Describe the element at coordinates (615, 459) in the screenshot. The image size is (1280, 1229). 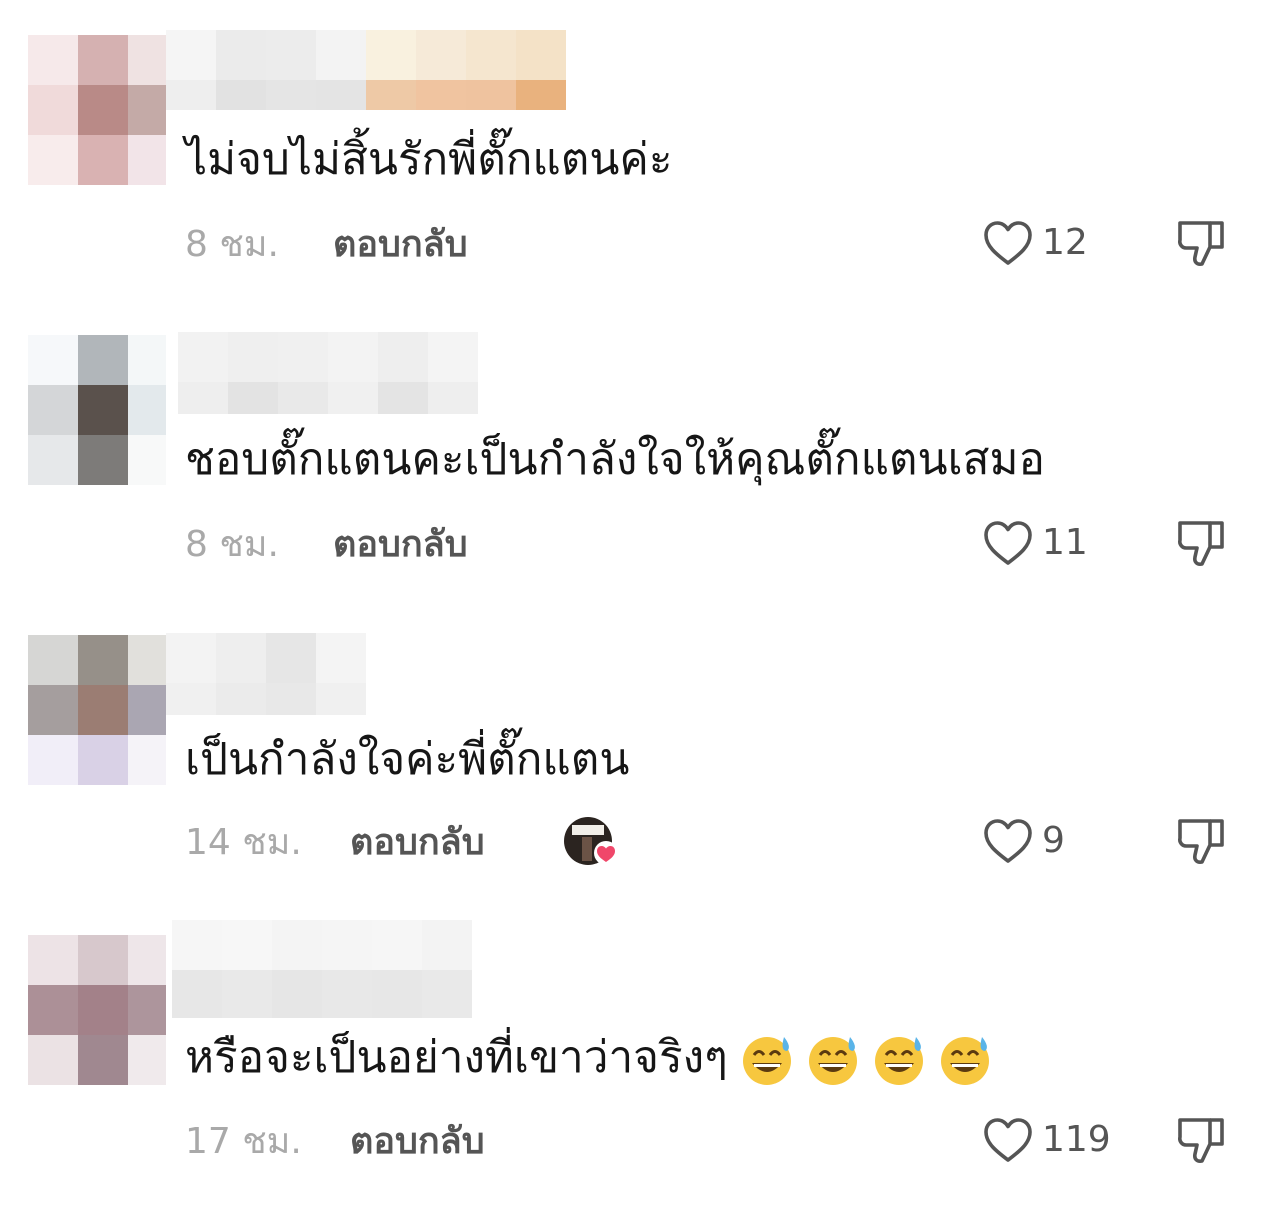
I see `comment-text: ชอบตั๊กแตนคะเป็นกำลังใจให้คุณตั๊กแตนเสมอ` at that location.